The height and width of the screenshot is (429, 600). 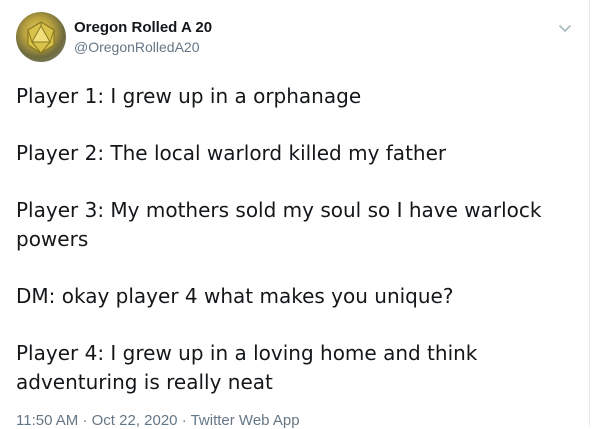 I want to click on user-names: Oregon Rolled A 20 @OregonRolledA20, so click(x=143, y=37).